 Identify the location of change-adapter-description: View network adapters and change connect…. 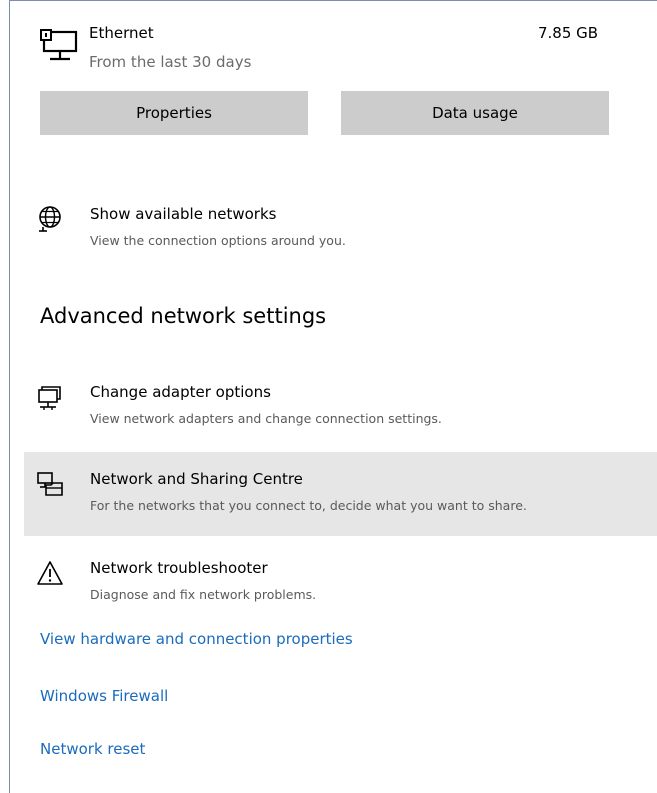
(266, 418).